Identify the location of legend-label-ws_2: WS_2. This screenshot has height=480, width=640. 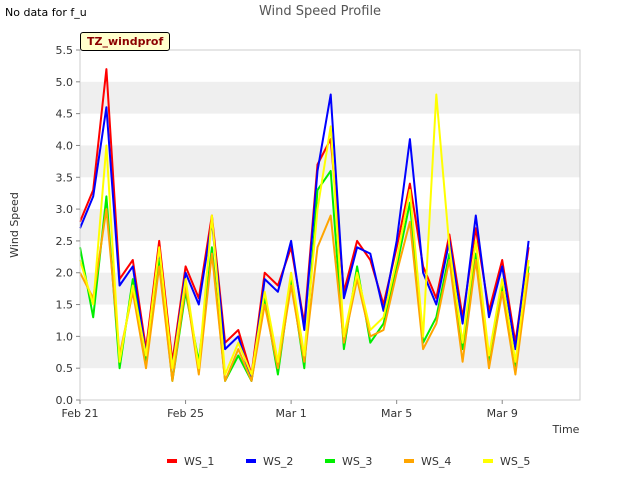
(278, 461).